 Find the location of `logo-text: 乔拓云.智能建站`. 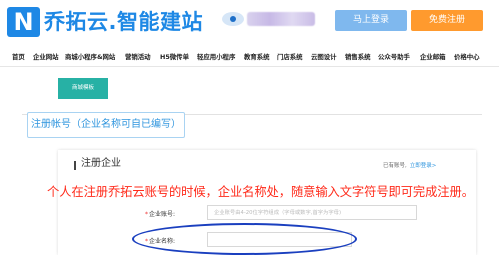

logo-text: 乔拓云.智能建站 is located at coordinates (123, 22).